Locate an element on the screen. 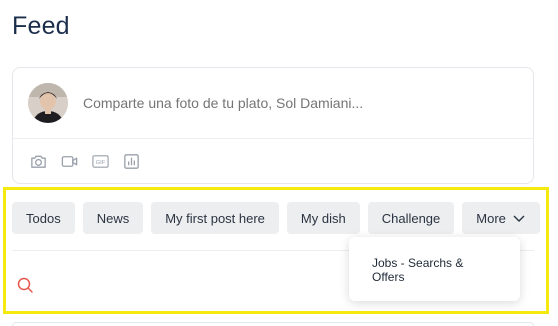  search-icon is located at coordinates (25, 285).